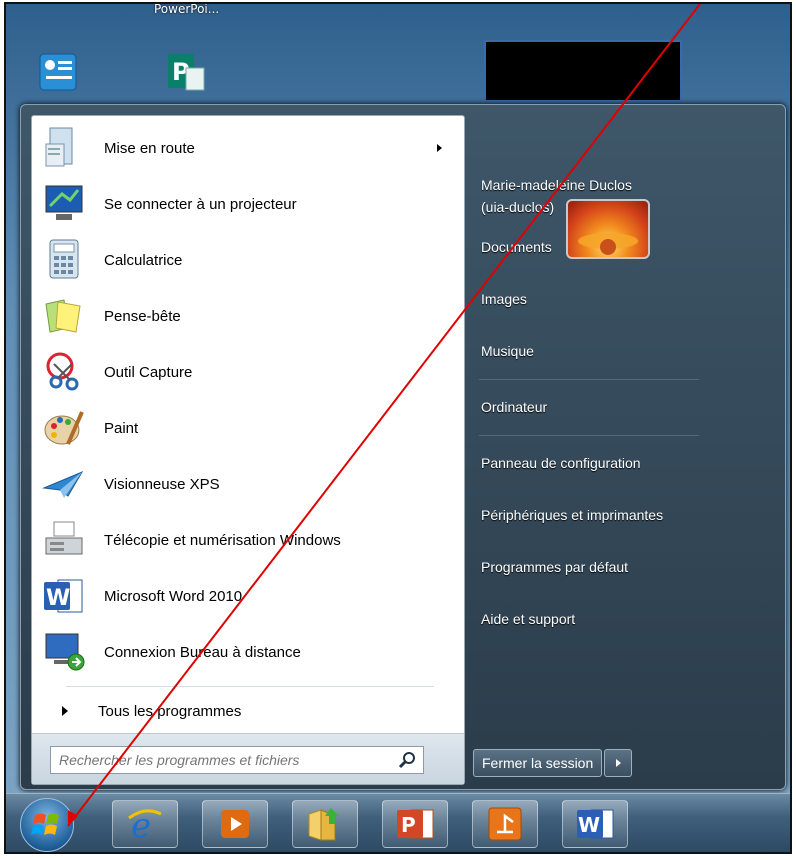  I want to click on snipping-tool-icon, so click(64, 372).